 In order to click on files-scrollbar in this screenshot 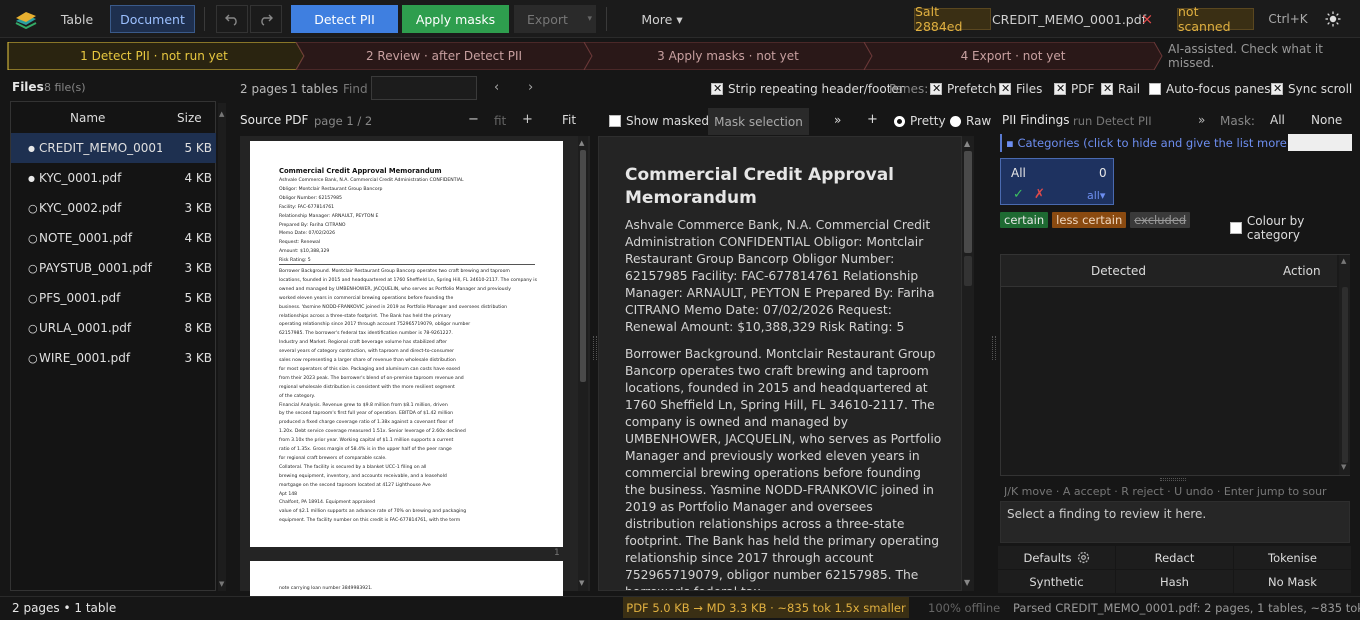, I will do `click(222, 347)`.